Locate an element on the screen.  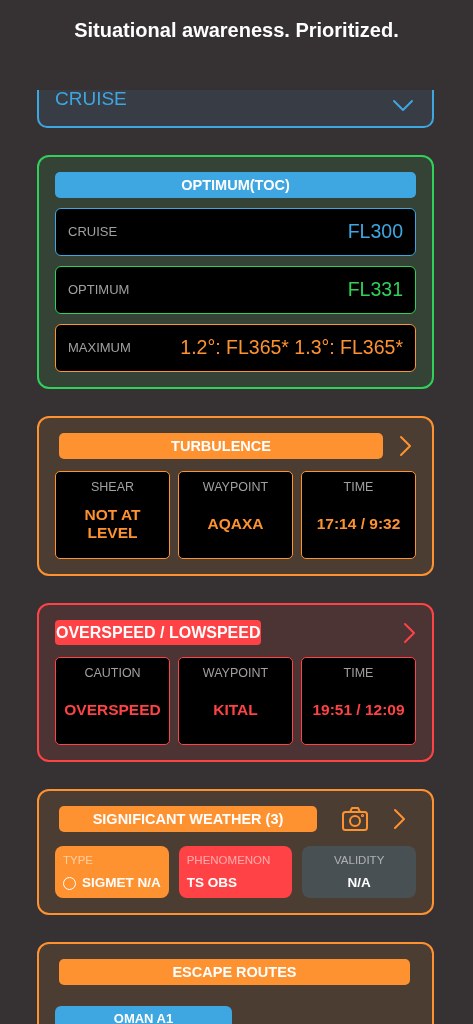
section-title: TURBULENCE is located at coordinates (221, 446).